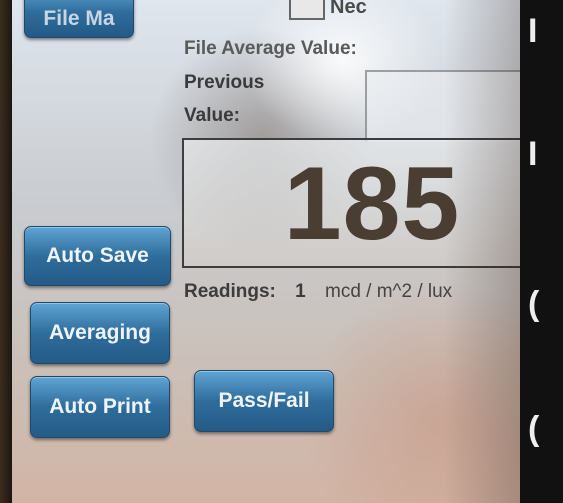  What do you see at coordinates (6, 251) in the screenshot?
I see `device-bezel-left` at bounding box center [6, 251].